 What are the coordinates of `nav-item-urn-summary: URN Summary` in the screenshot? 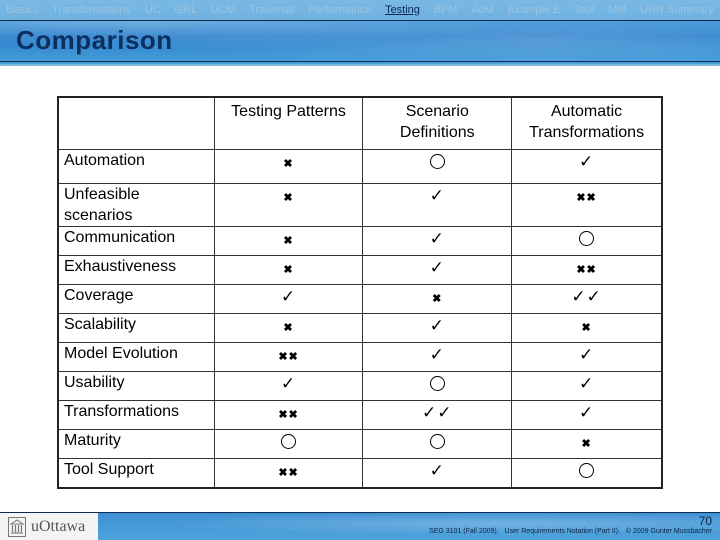 It's located at (677, 10).